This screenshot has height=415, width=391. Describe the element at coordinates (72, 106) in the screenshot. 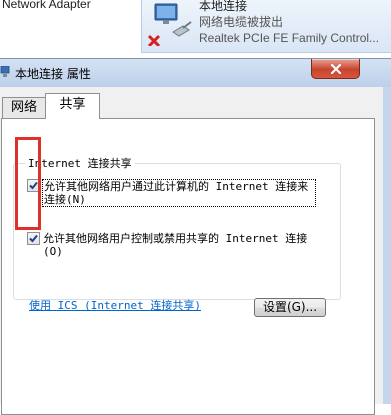

I see `tab-sharing: 共享` at that location.